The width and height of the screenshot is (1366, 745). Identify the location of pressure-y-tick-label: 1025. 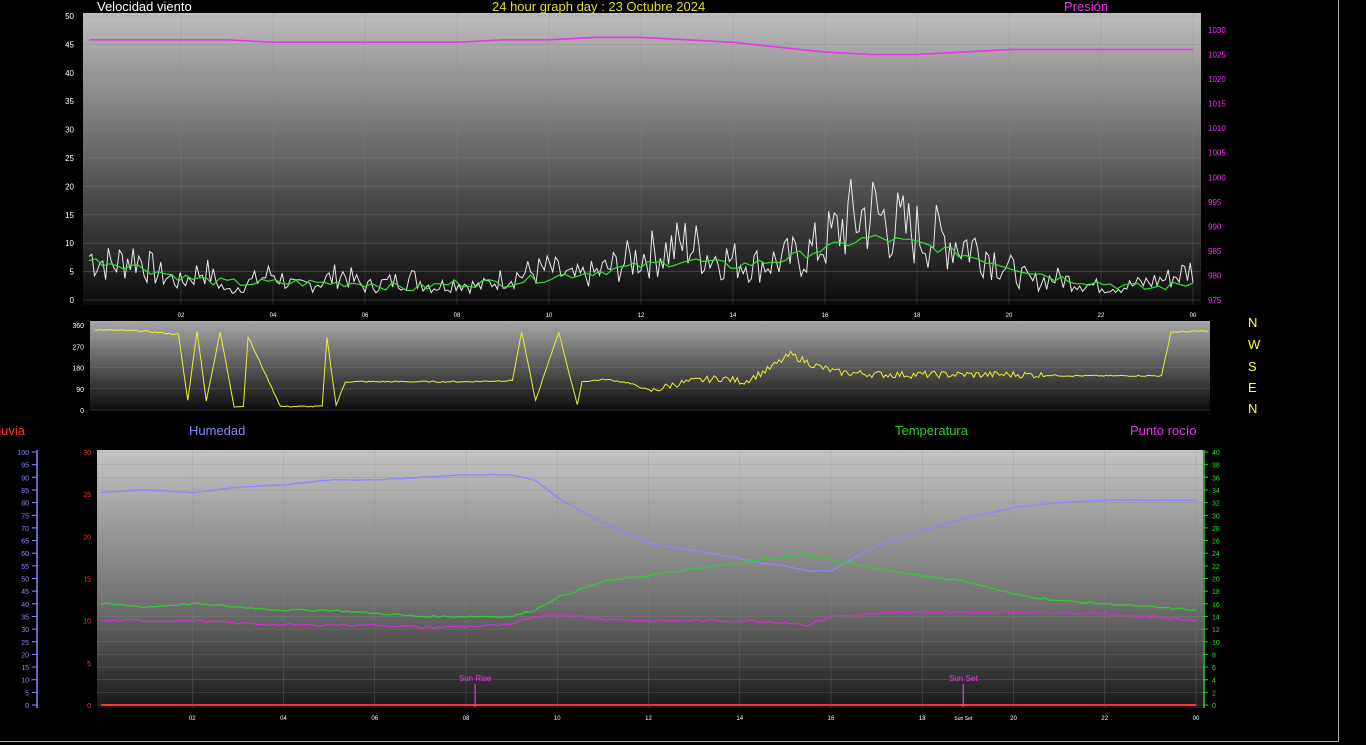
(1217, 55).